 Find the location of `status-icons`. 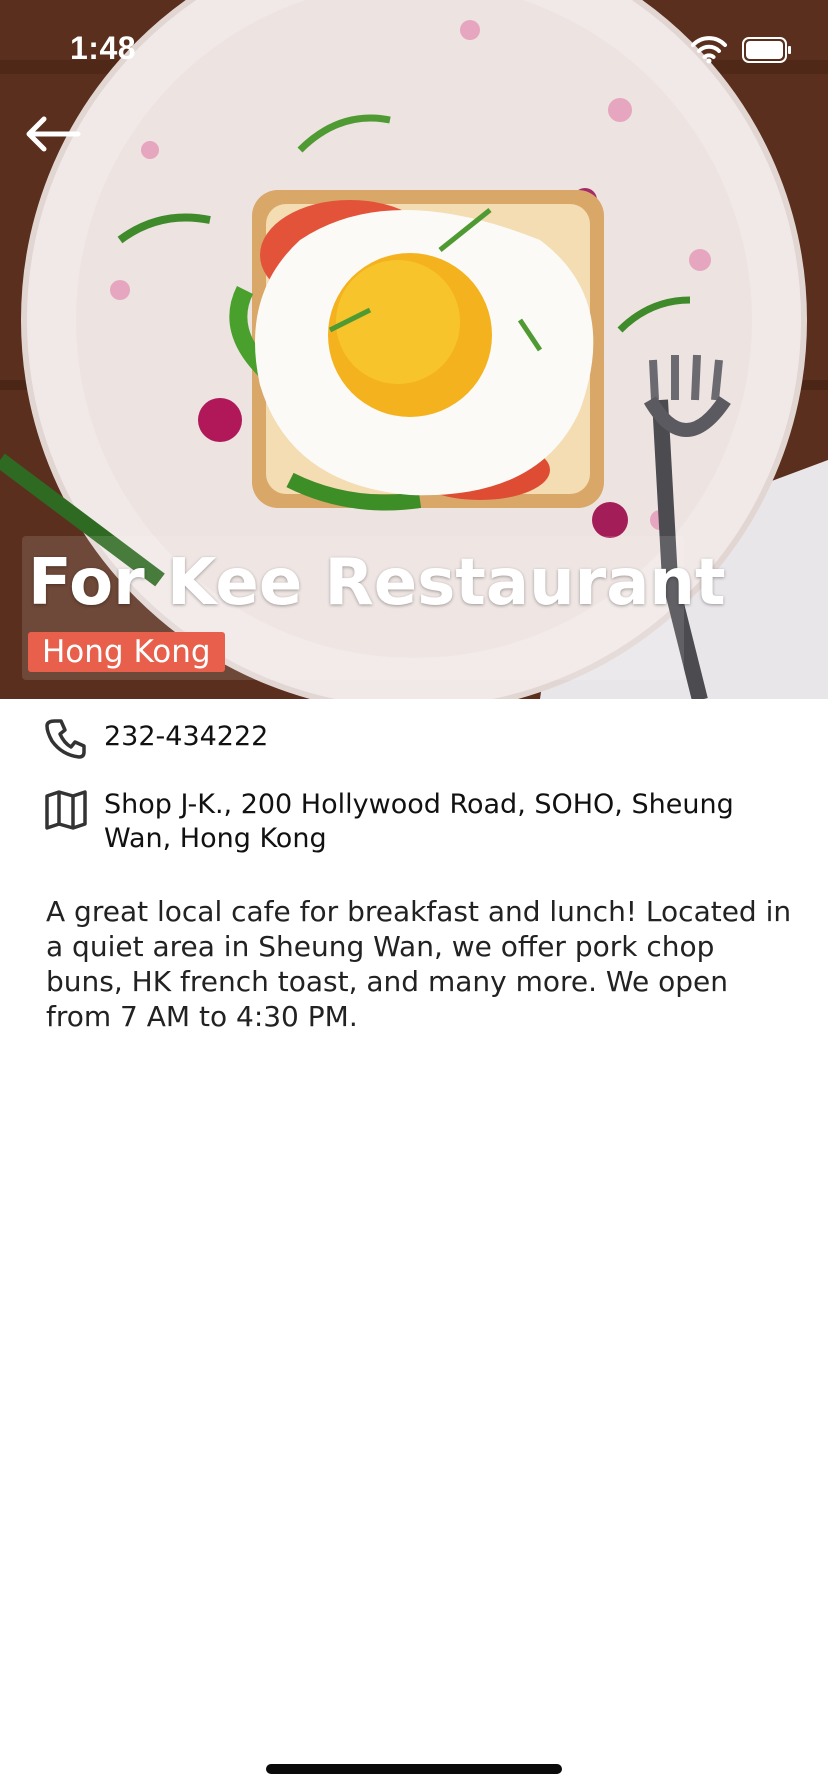

status-icons is located at coordinates (741, 50).